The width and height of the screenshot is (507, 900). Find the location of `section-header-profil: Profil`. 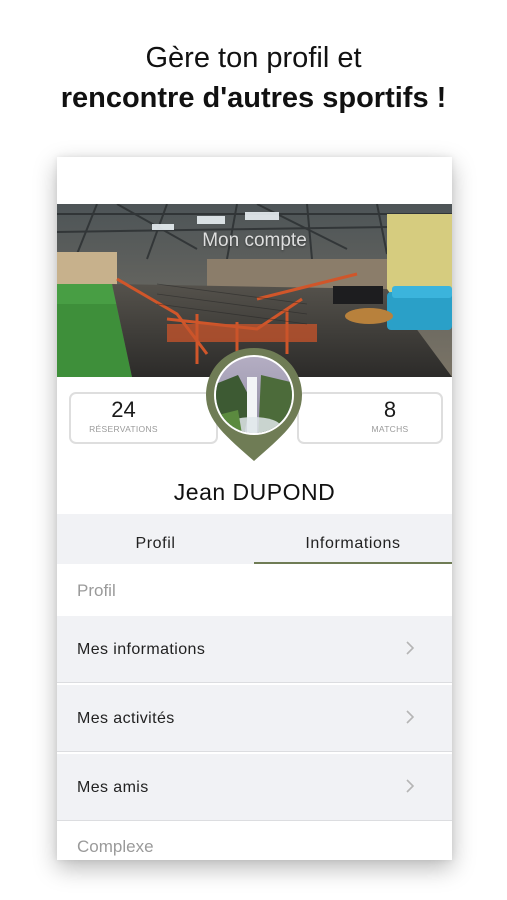

section-header-profil: Profil is located at coordinates (254, 590).